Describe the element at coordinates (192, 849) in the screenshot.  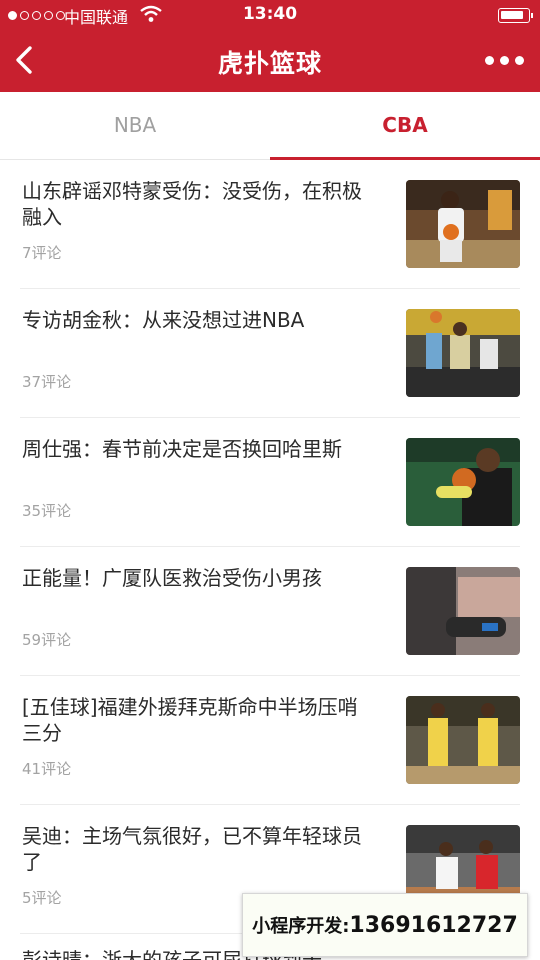
I see `news-title: 吴迪：主场气氛很好，已不算年轻球员了` at that location.